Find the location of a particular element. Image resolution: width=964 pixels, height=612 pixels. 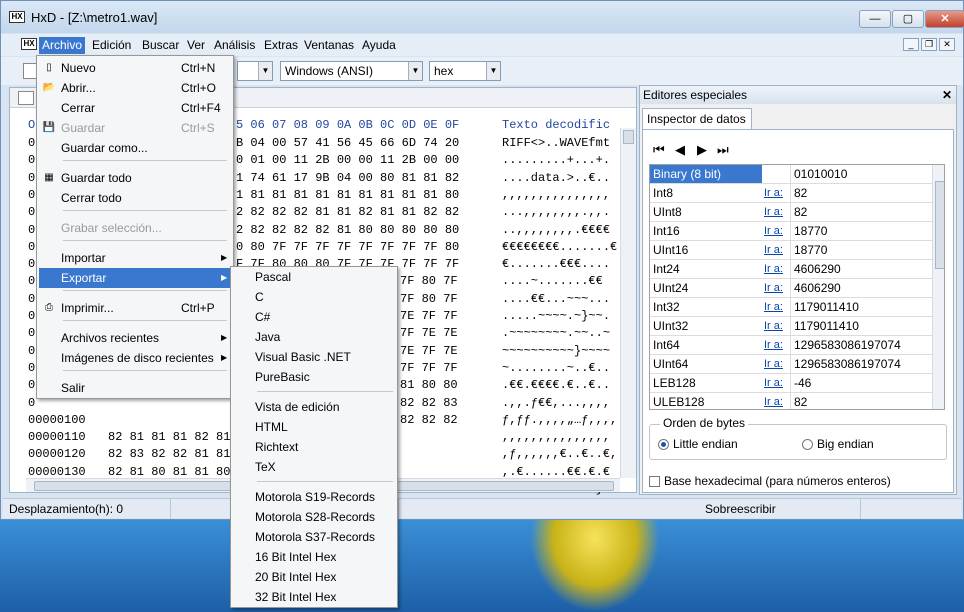

hex-text: .....~~~~.~}~~. is located at coordinates (556, 316).